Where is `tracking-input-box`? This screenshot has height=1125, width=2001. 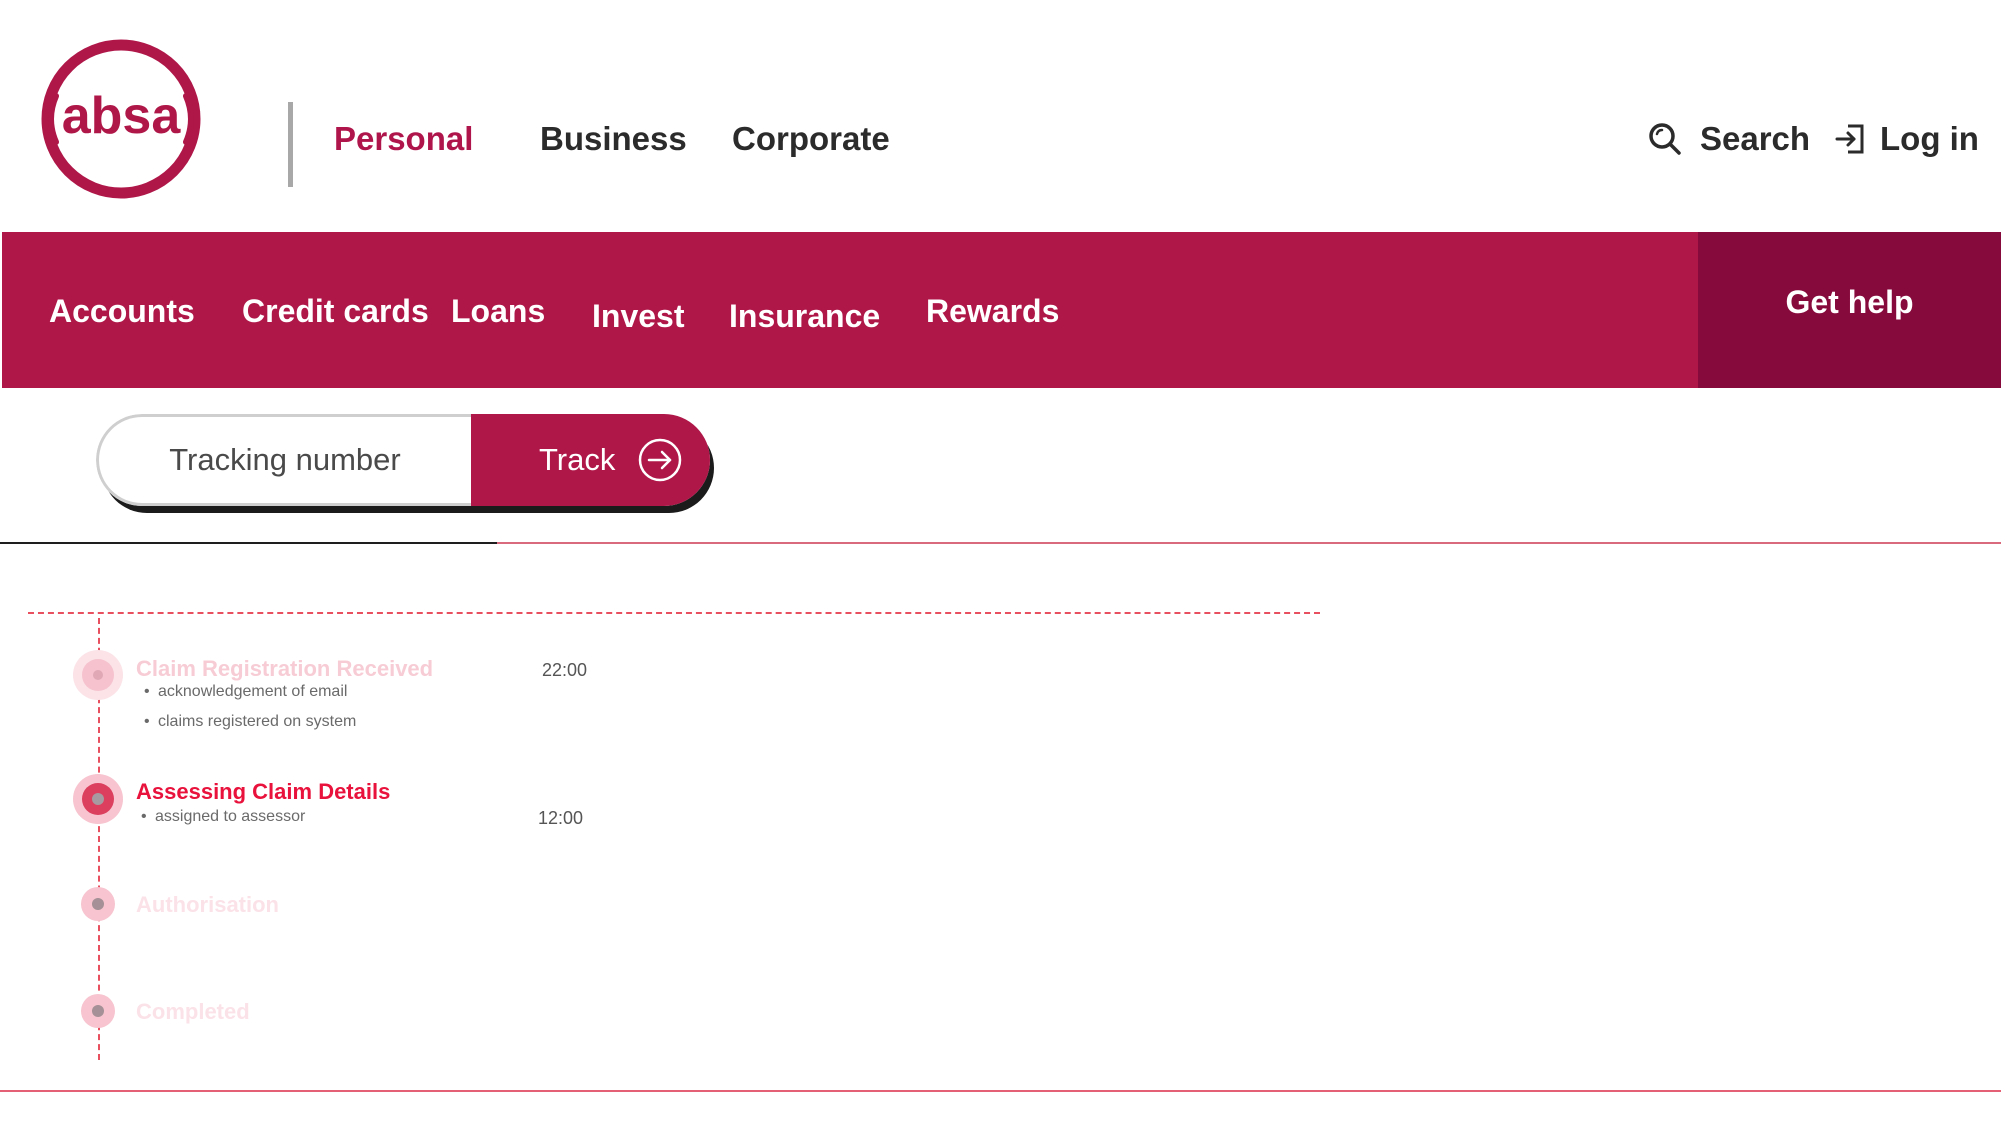 tracking-input-box is located at coordinates (283, 460).